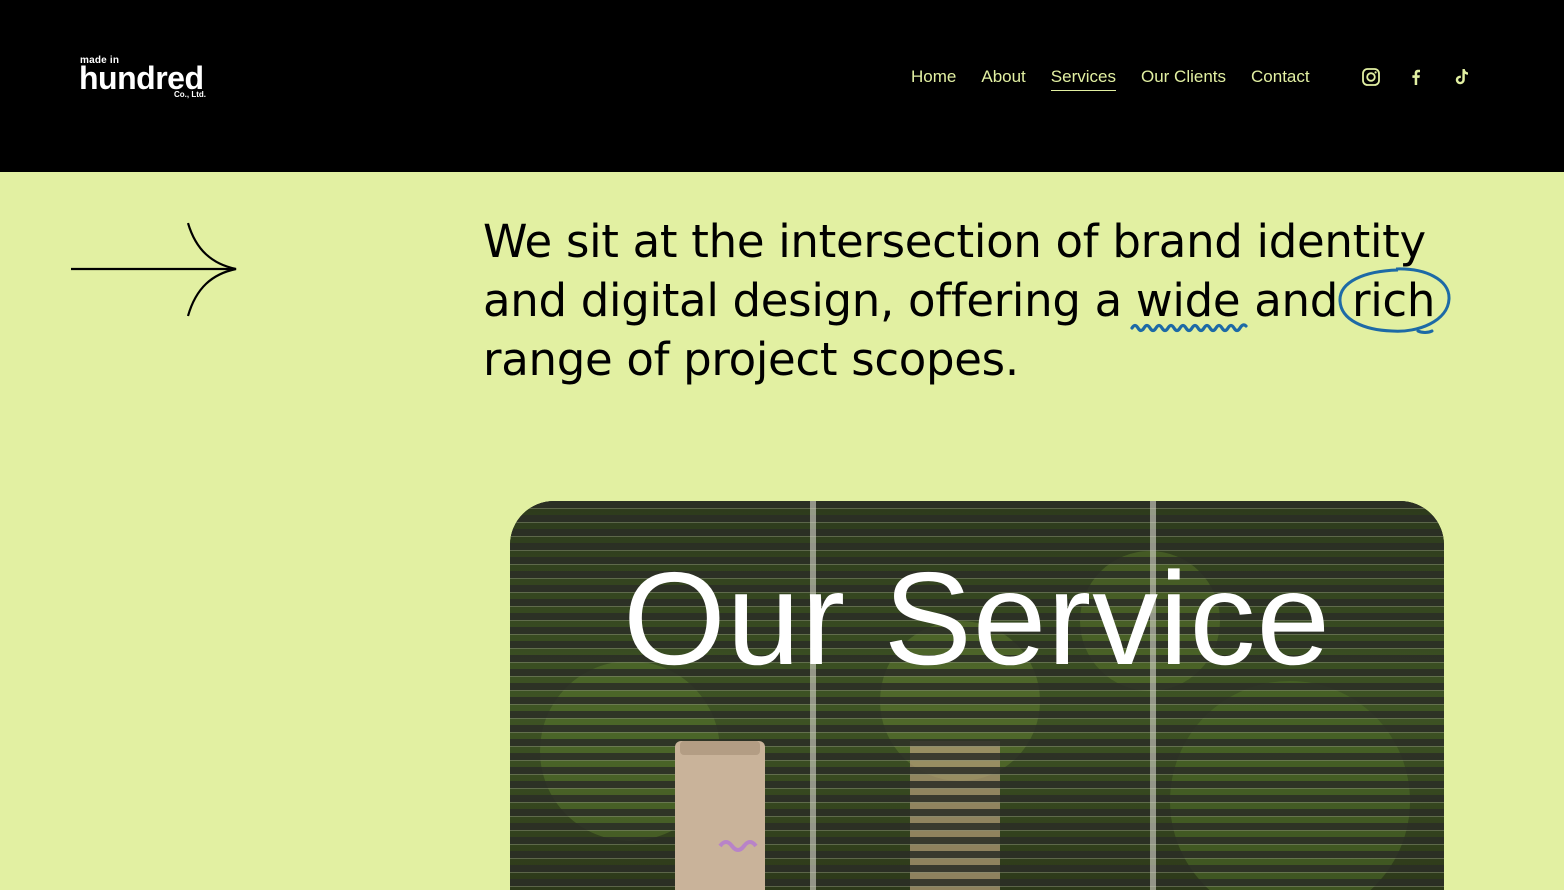  Describe the element at coordinates (809, 300) in the screenshot. I see `headline-line-2-start: and digital design, offering a` at that location.